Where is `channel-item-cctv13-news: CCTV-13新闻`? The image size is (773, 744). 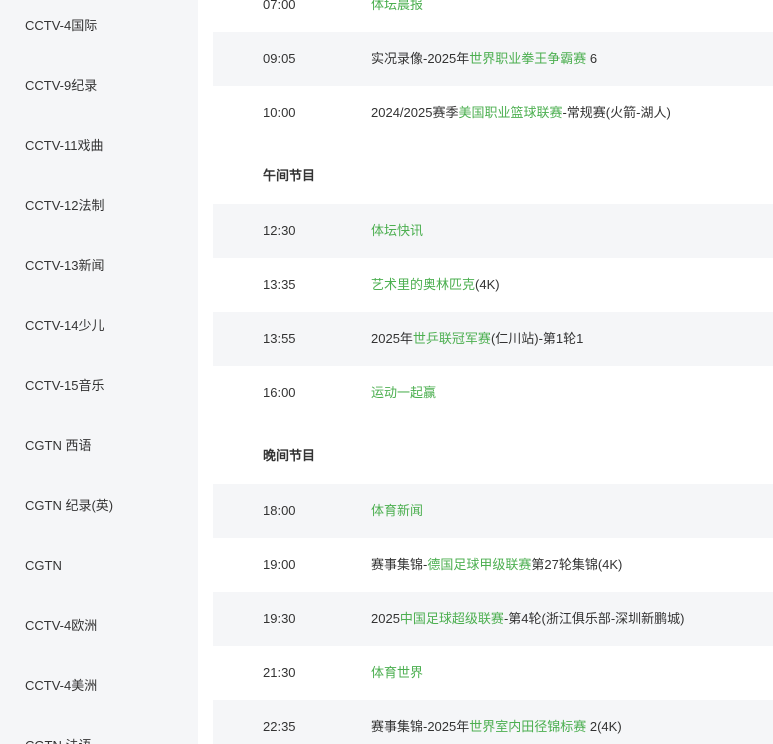 channel-item-cctv13-news: CCTV-13新闻 is located at coordinates (64, 266).